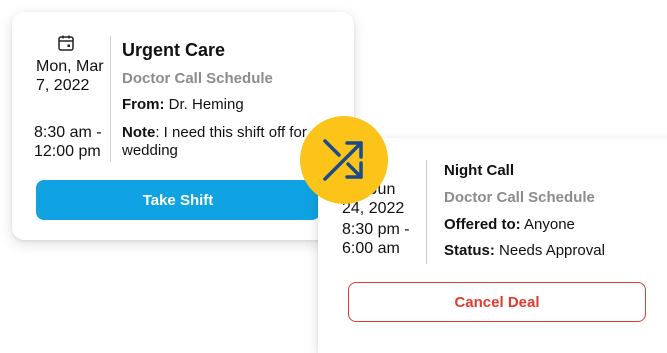 This screenshot has height=353, width=667. I want to click on swap-badge, so click(344, 160).